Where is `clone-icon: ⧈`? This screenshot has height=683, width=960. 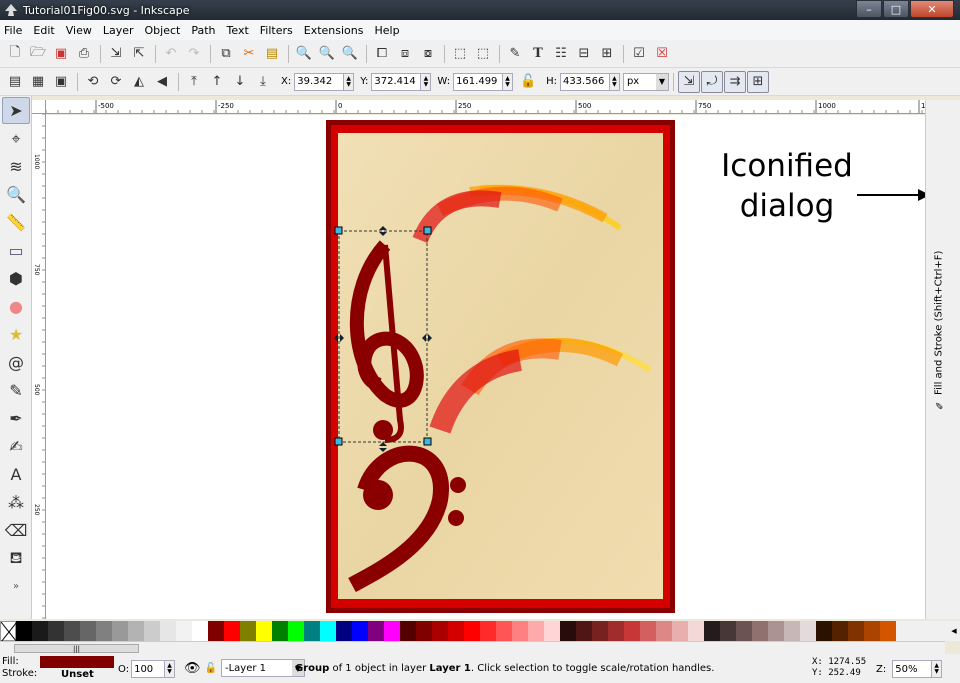 clone-icon: ⧈ is located at coordinates (405, 54).